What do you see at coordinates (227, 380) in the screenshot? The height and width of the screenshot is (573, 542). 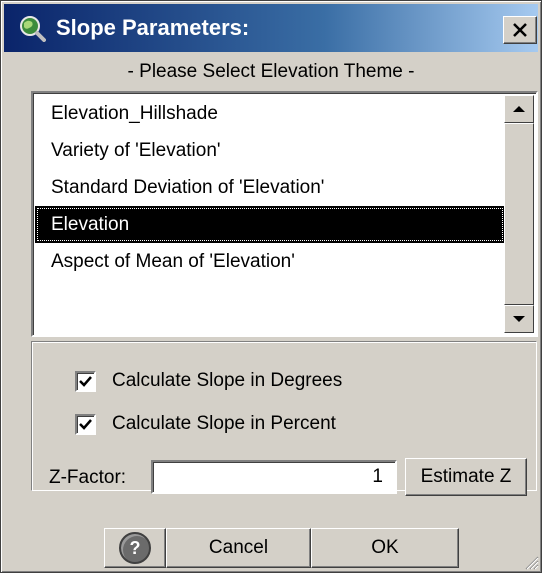 I see `degrees-checkbox-label: Calculate Slope in Degrees` at bounding box center [227, 380].